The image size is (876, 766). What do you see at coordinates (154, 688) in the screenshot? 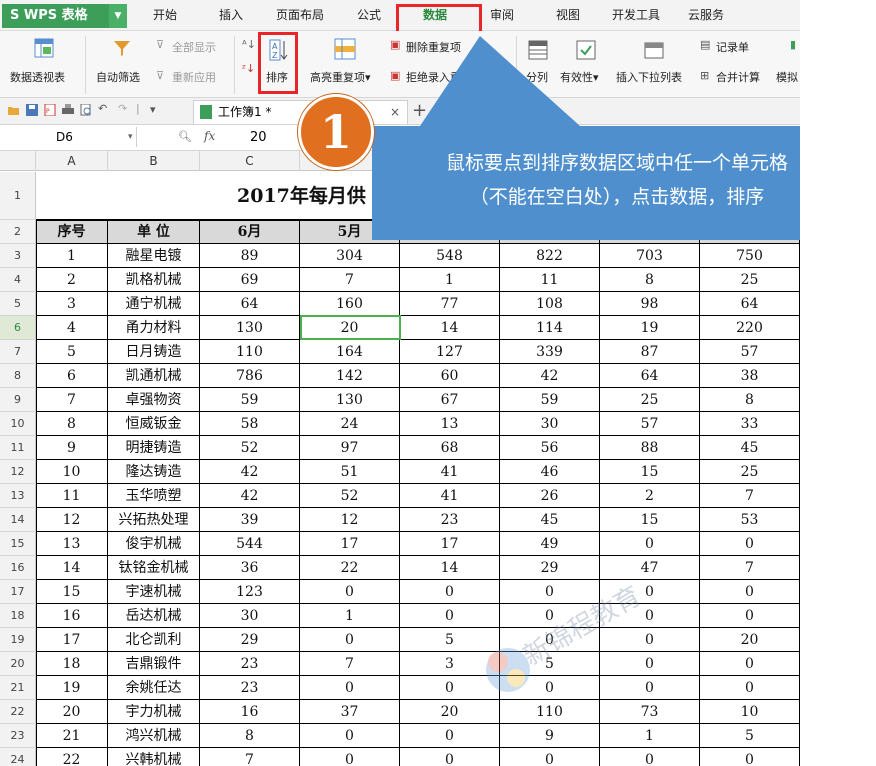
I see `table-cell: 余姚任达` at bounding box center [154, 688].